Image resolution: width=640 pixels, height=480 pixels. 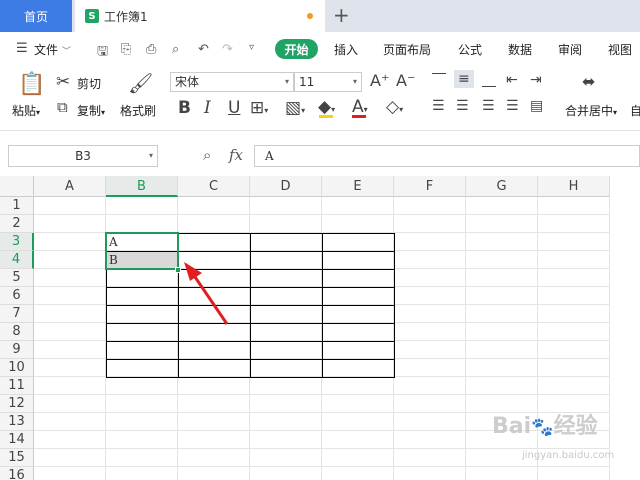 I want to click on watermark-url: jingyan.baidu.com, so click(x=568, y=455).